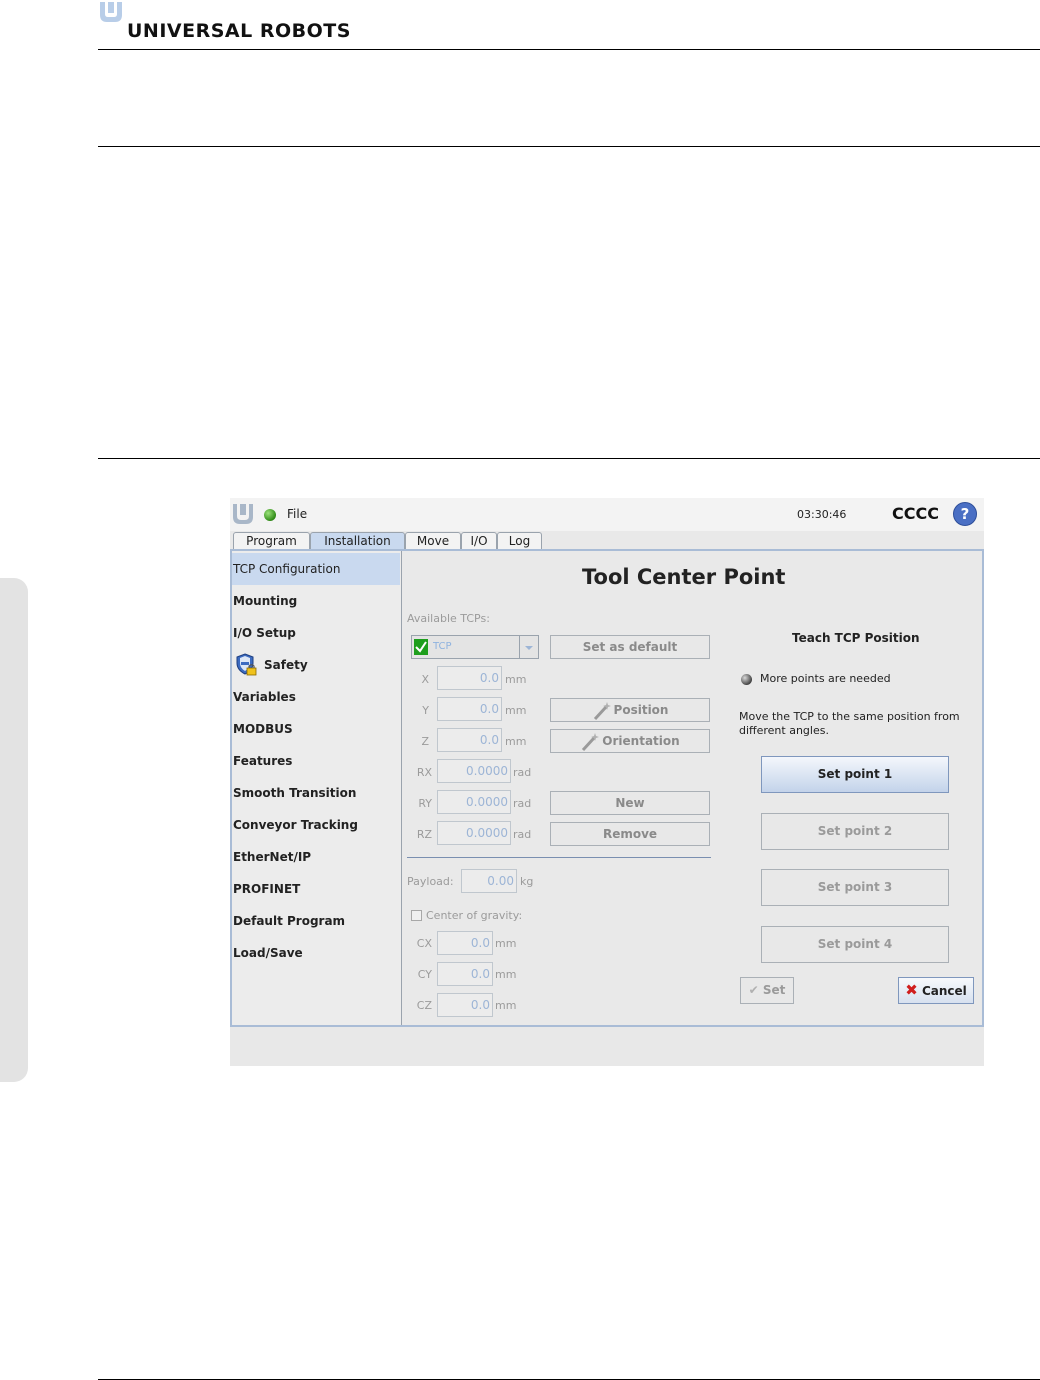 Image resolution: width=1040 pixels, height=1380 pixels. What do you see at coordinates (316, 857) in the screenshot?
I see `sidebar-item-ethernet-ip: EtherNet/IP` at bounding box center [316, 857].